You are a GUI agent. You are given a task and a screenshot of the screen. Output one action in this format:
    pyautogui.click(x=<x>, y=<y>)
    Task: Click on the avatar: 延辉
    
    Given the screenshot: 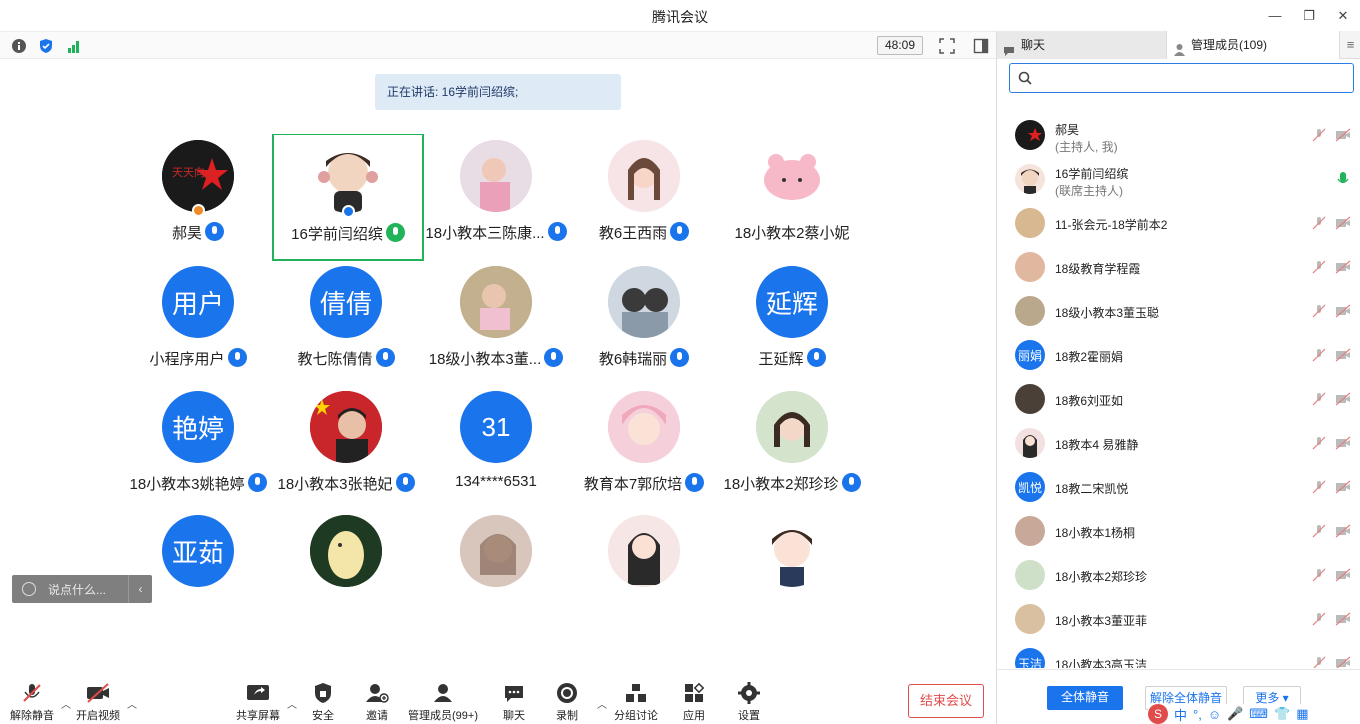 What is the action you would take?
    pyautogui.click(x=792, y=302)
    